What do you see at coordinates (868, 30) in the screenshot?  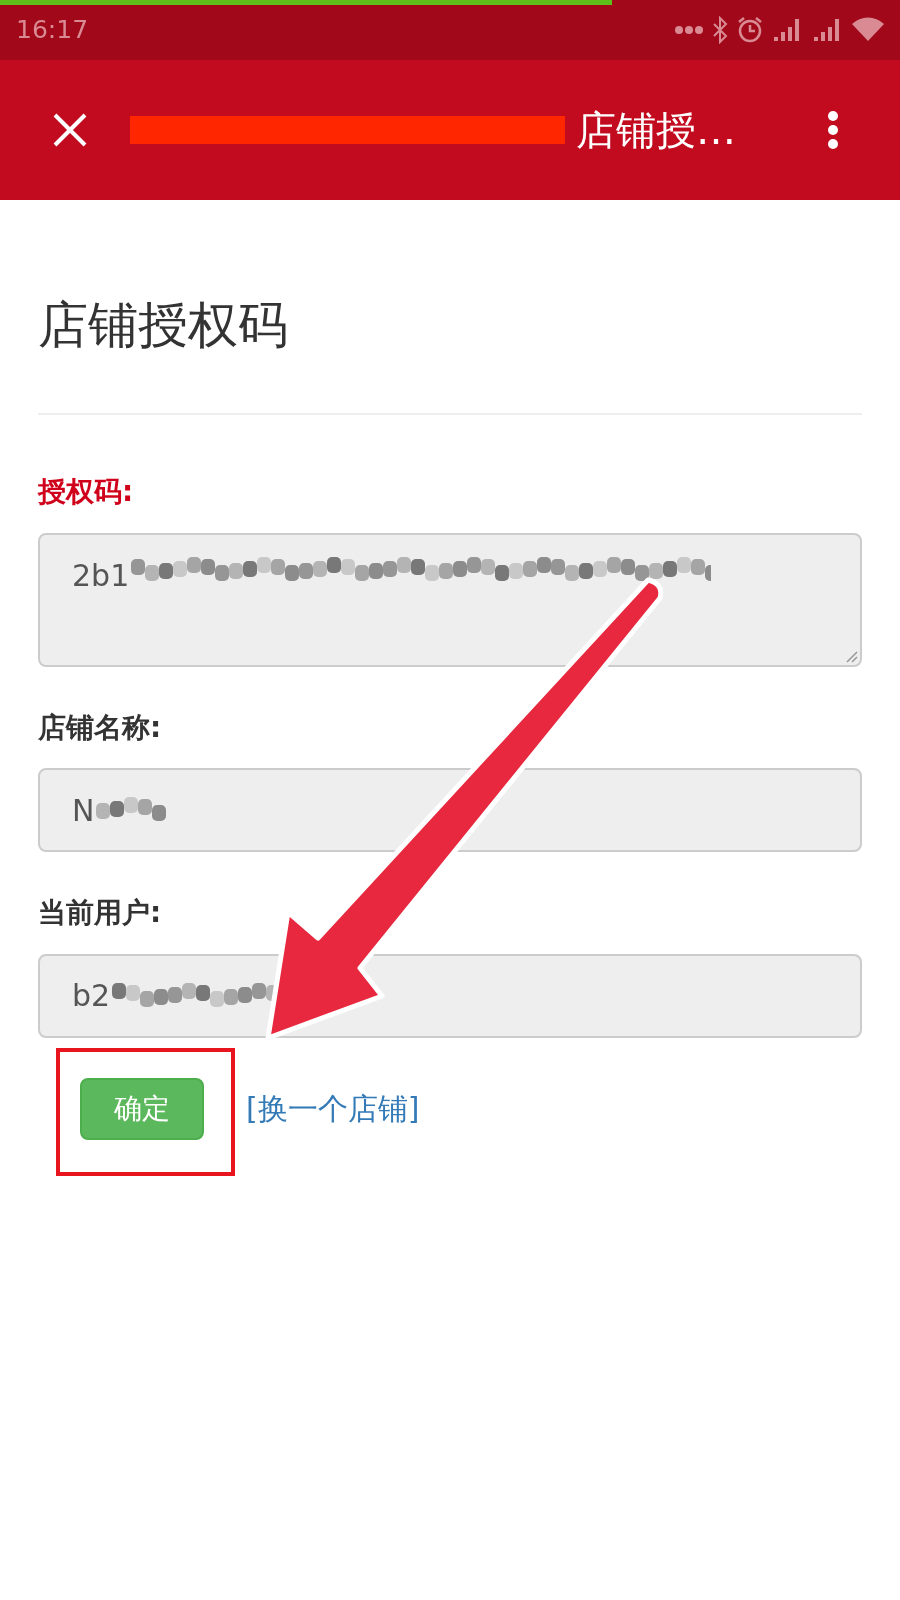 I see `wifi-icon` at bounding box center [868, 30].